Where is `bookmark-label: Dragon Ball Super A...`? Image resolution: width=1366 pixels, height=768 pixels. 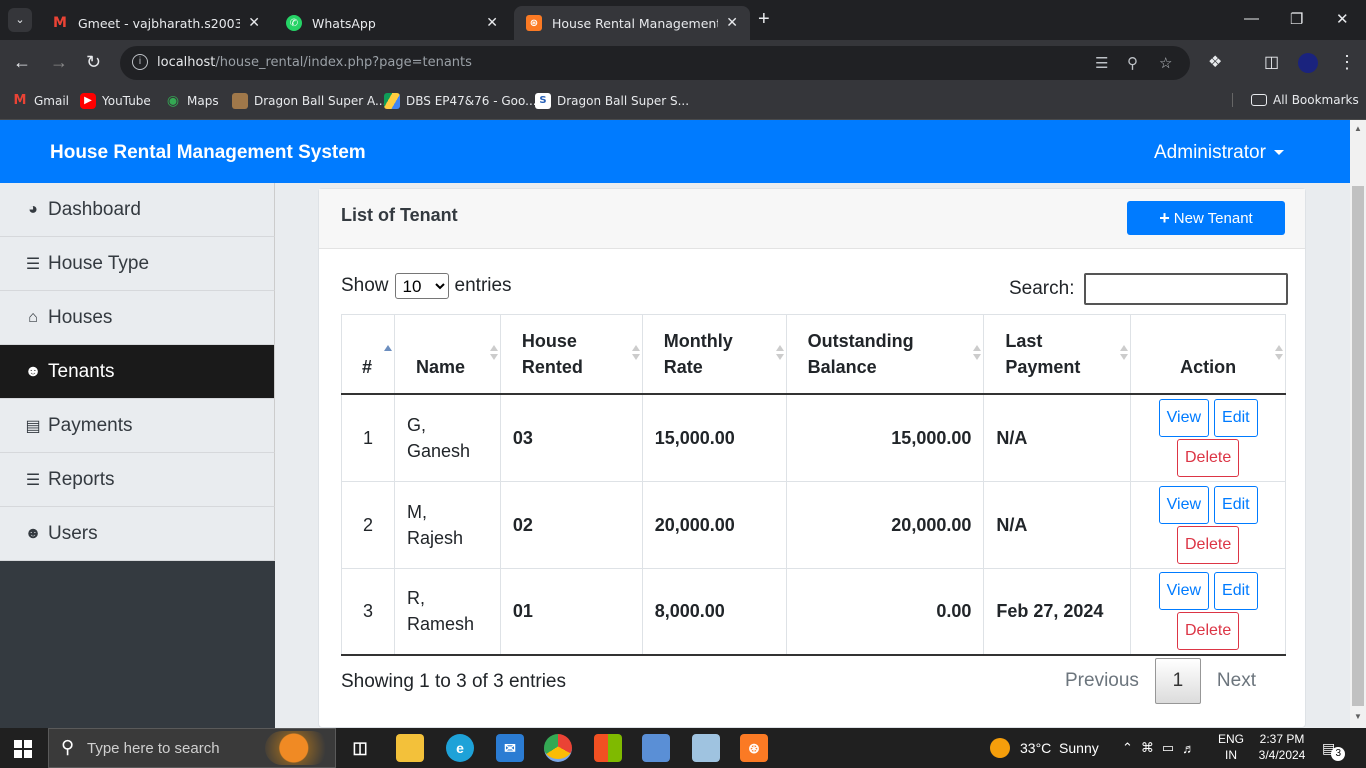
bookmark-label: Dragon Ball Super A... is located at coordinates (320, 101).